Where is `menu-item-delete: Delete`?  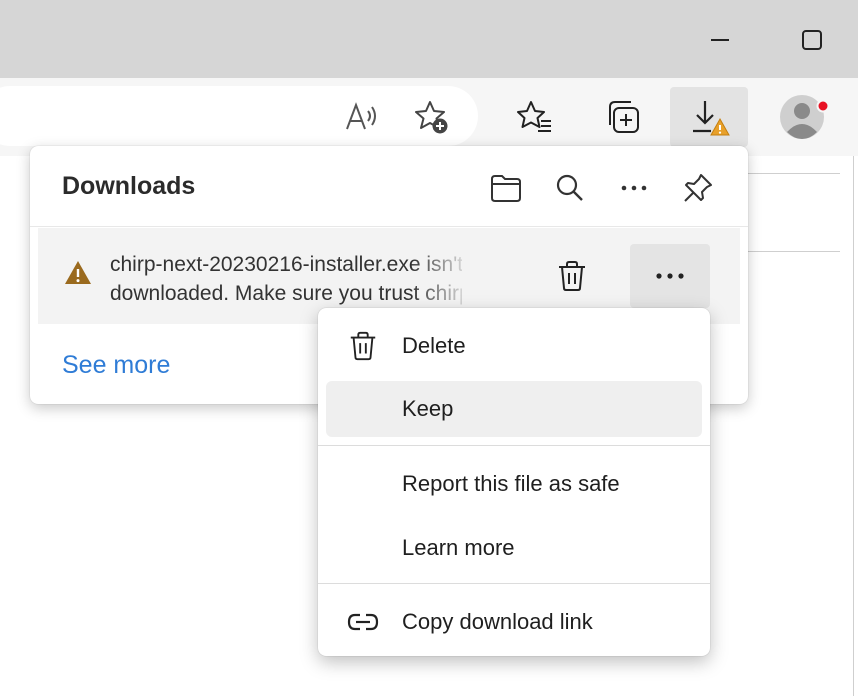 menu-item-delete: Delete is located at coordinates (514, 346).